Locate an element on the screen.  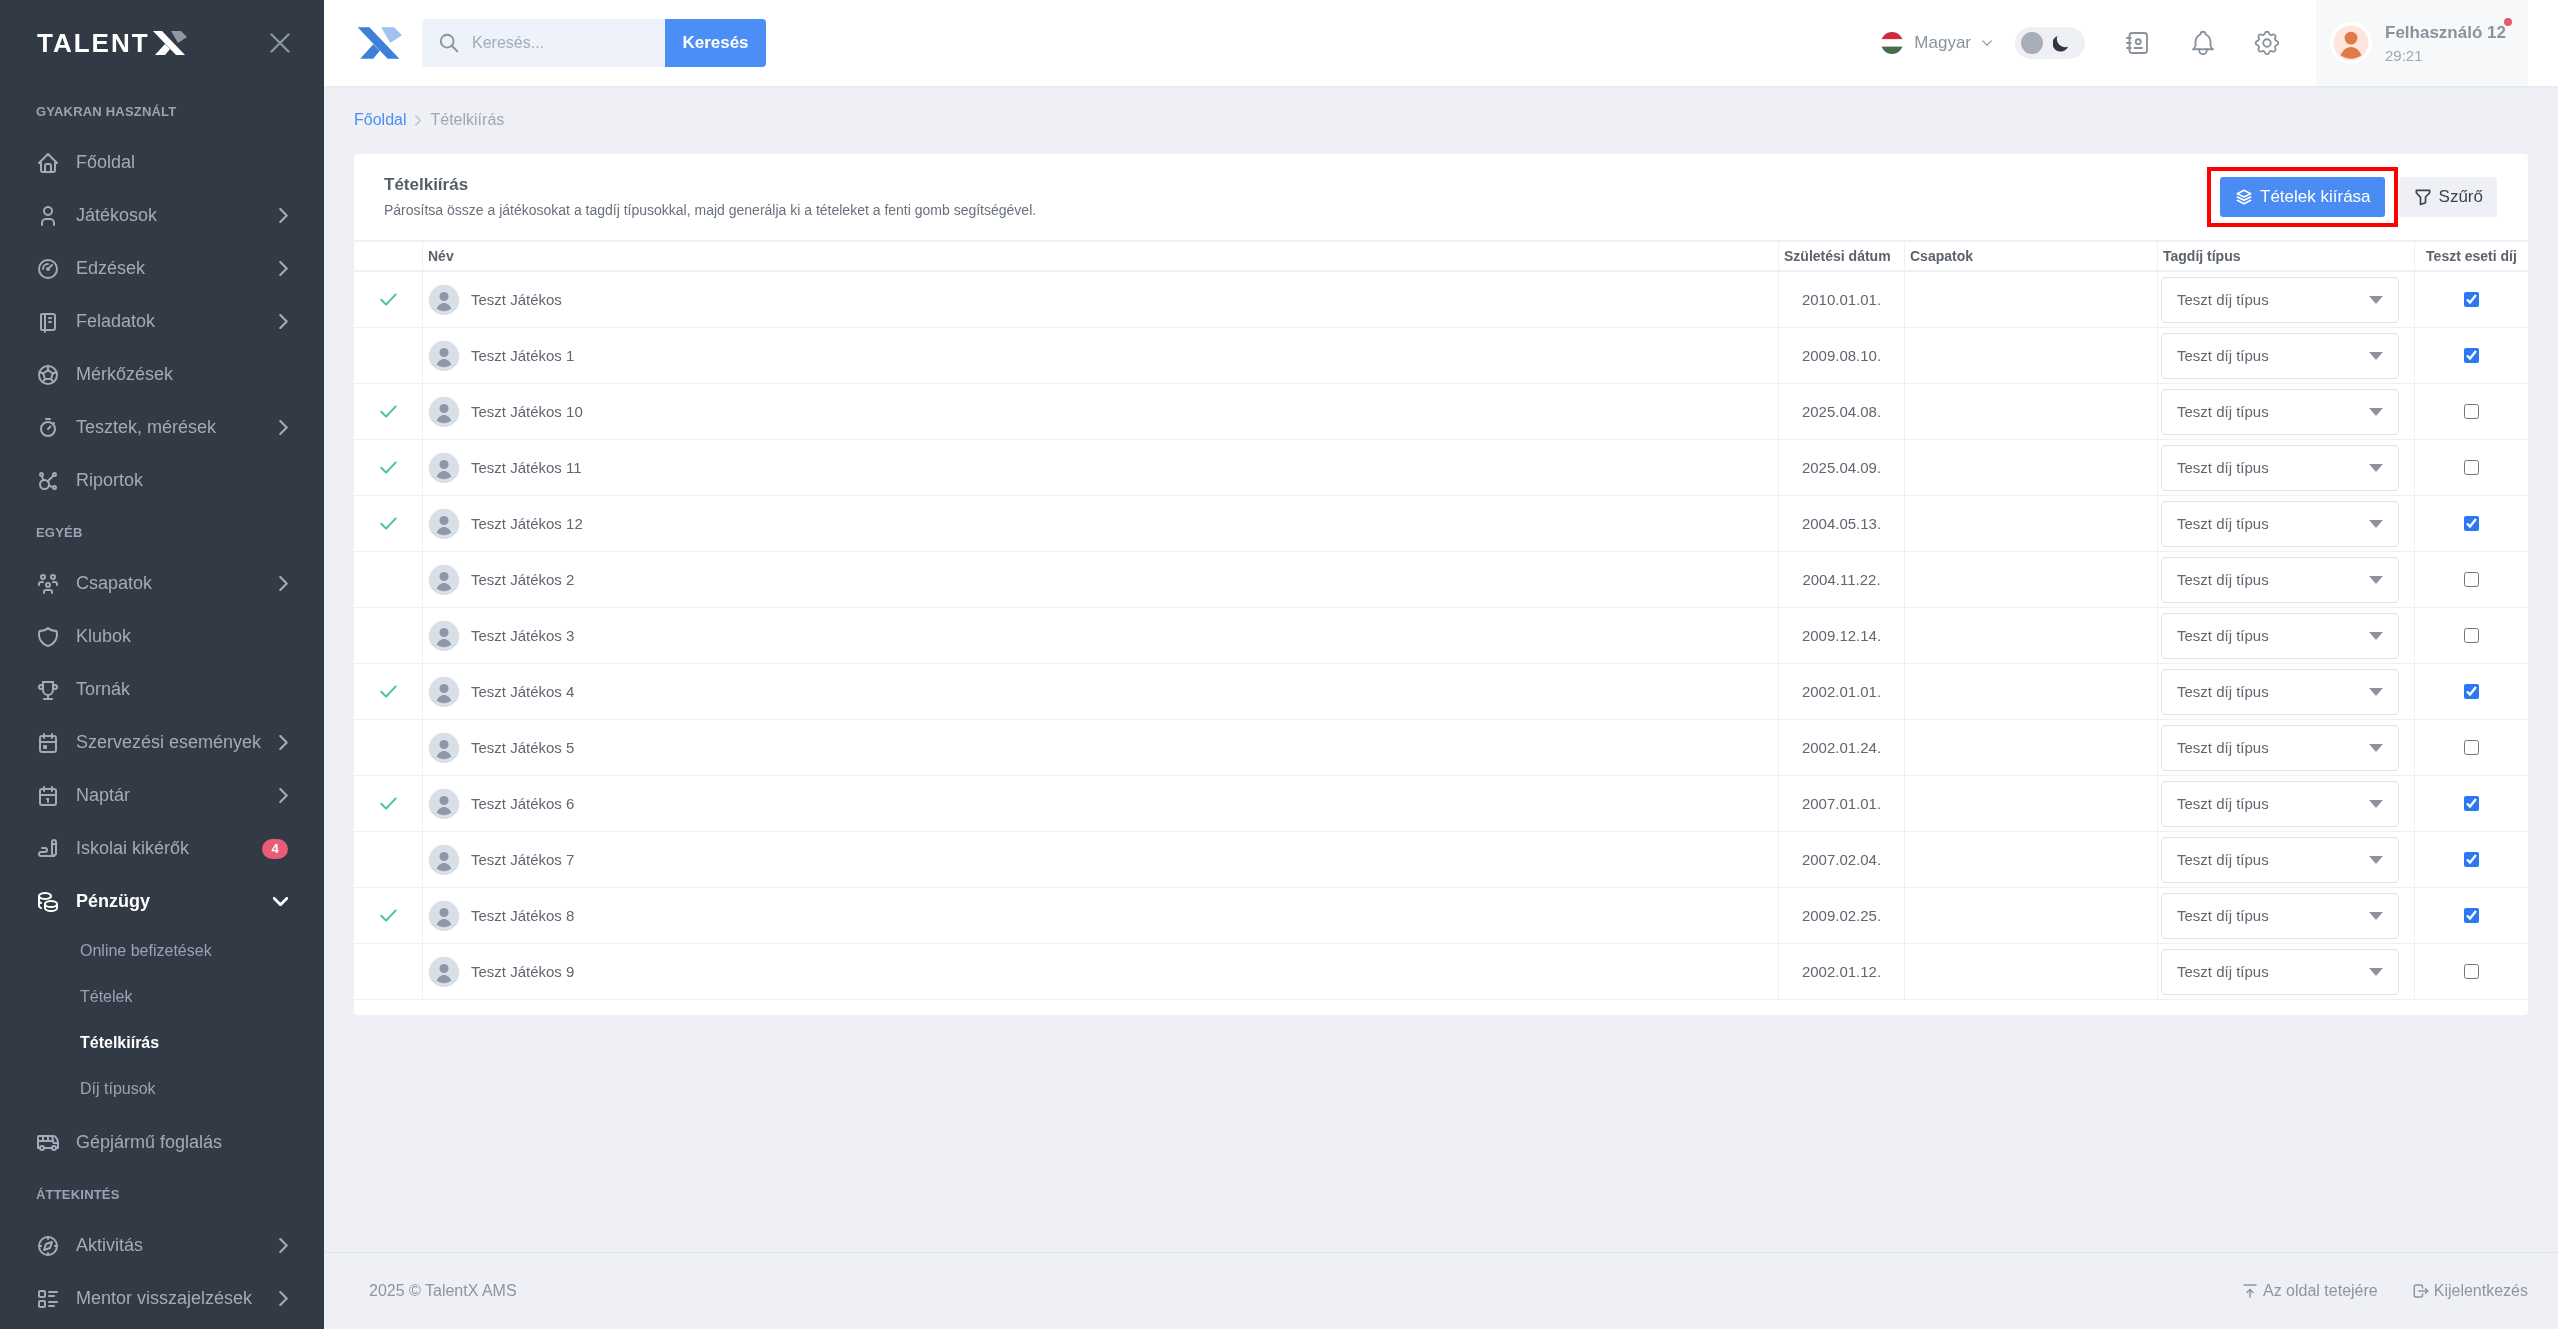
sidebar-item: Klubok is located at coordinates (162, 636).